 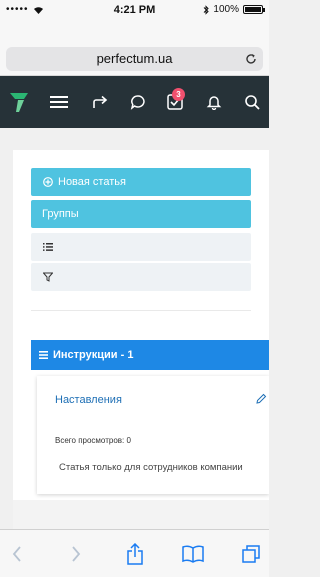 I want to click on bluetooth-icon, so click(x=207, y=9).